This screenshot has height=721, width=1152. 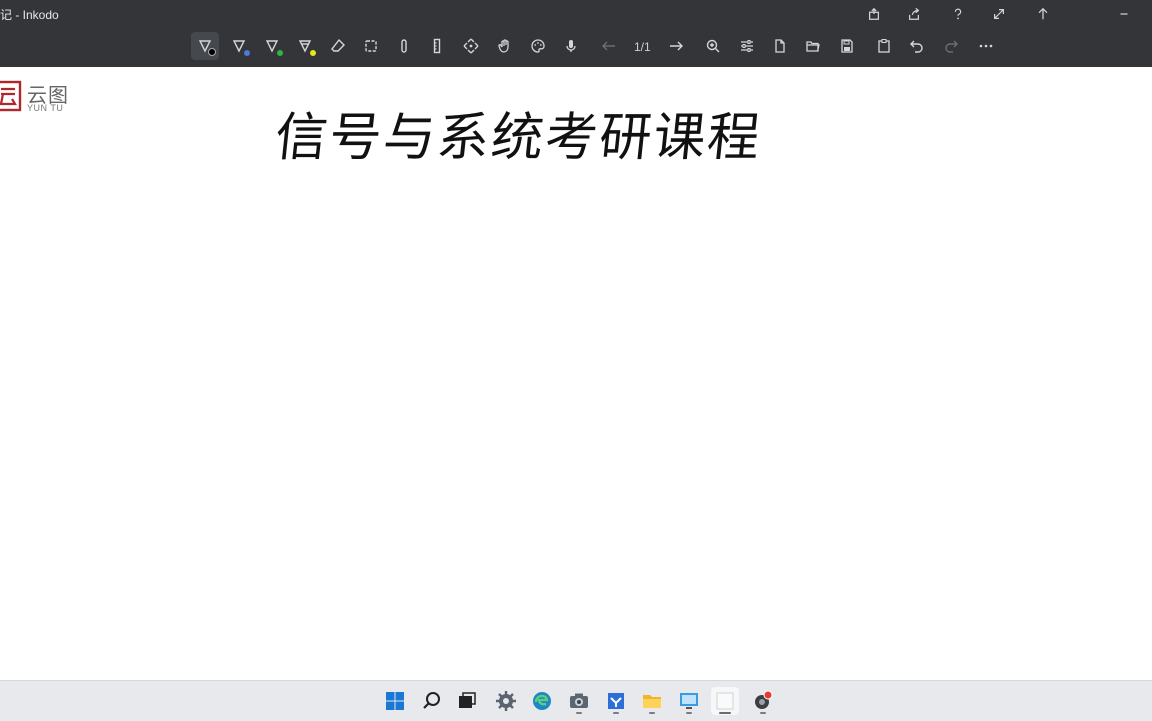 I want to click on camera-icon, so click(x=579, y=701).